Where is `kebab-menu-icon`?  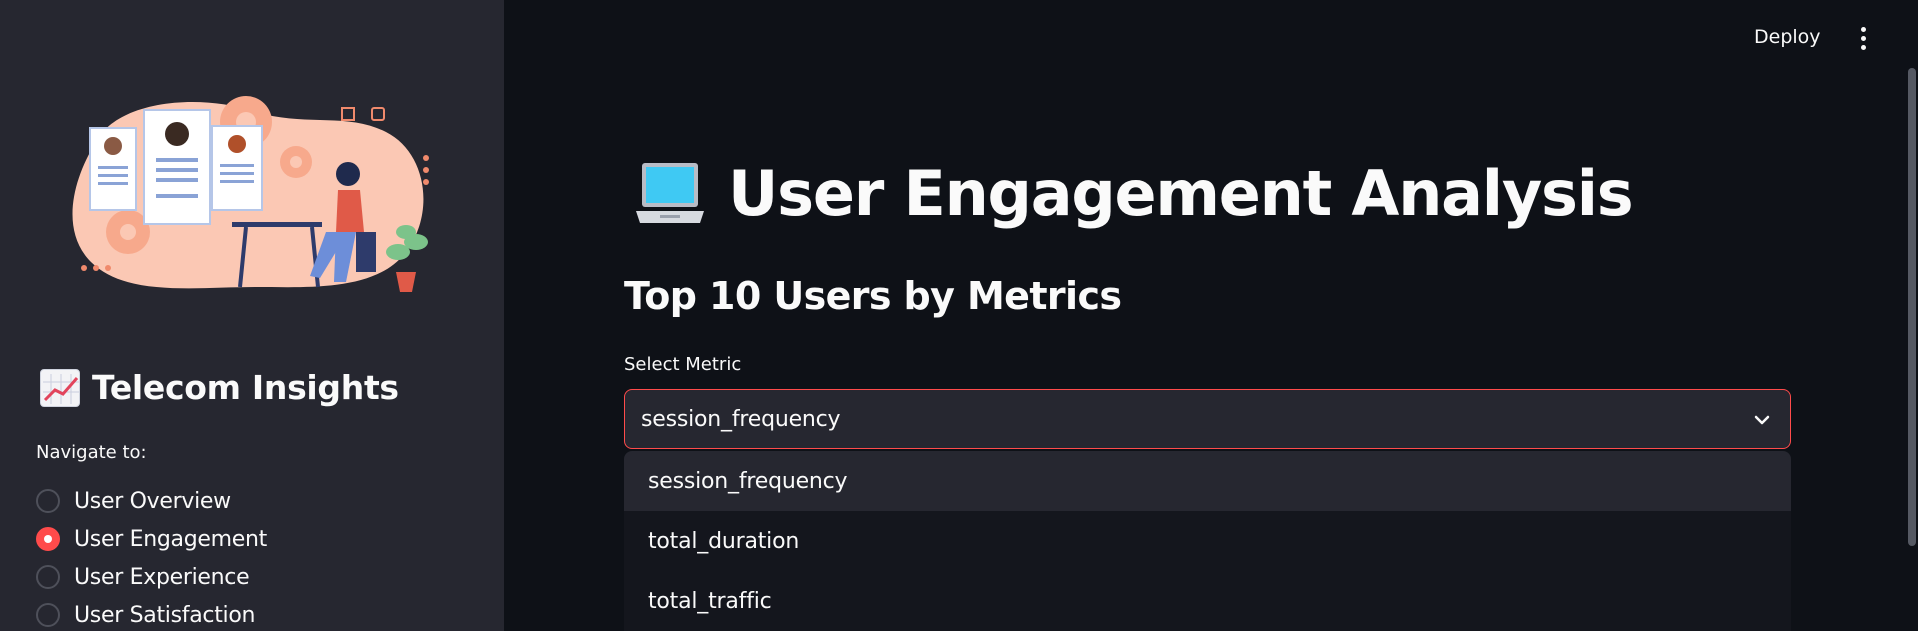
kebab-menu-icon is located at coordinates (1863, 38).